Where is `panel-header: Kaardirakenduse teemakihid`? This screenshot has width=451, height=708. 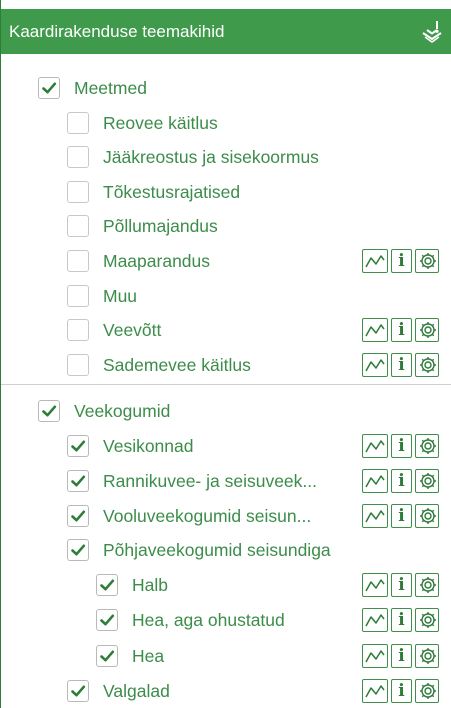
panel-header: Kaardirakenduse teemakihid is located at coordinates (226, 31).